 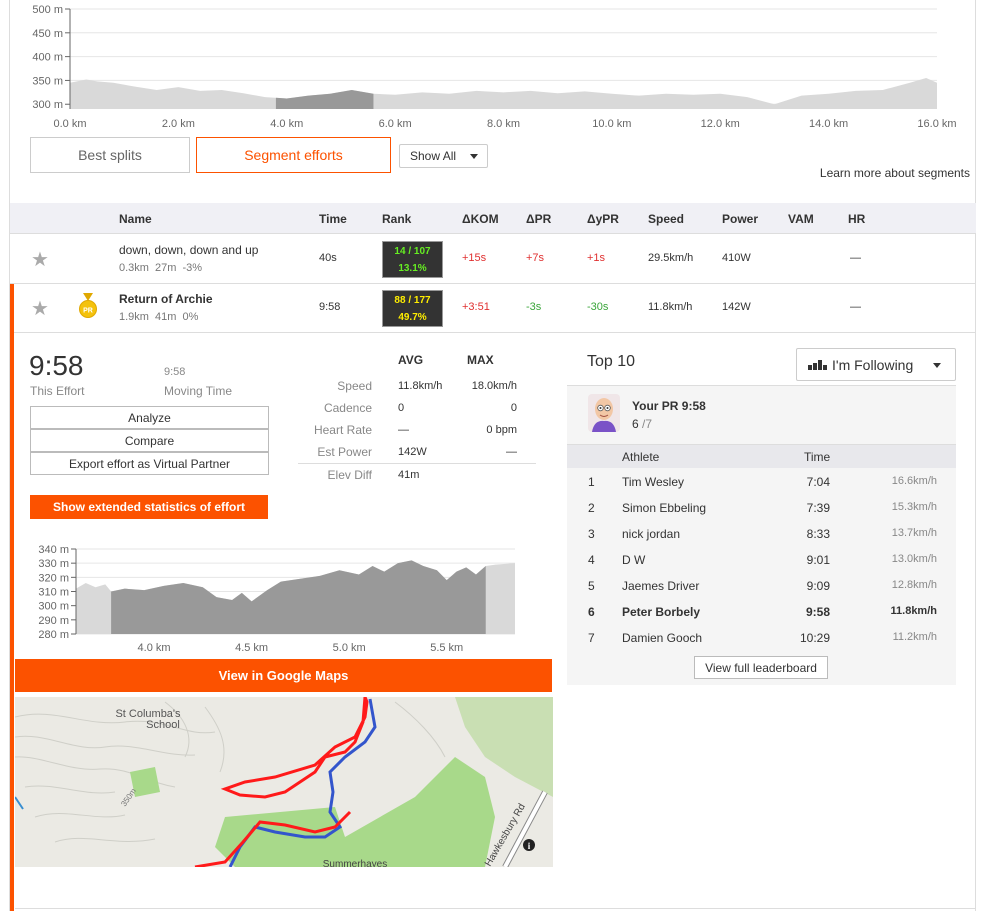 I want to click on top10-title: Top 10, so click(x=611, y=361).